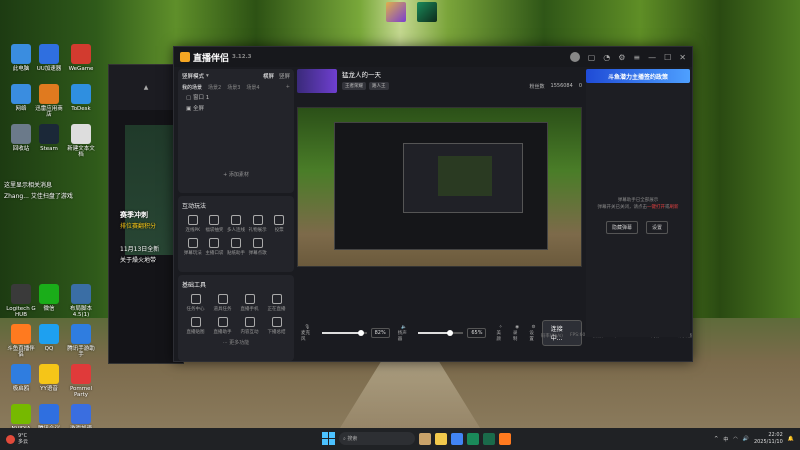 The width and height of the screenshot is (800, 450). Describe the element at coordinates (49, 101) in the screenshot. I see `desktop-icon: 迅雷应用商店` at that location.